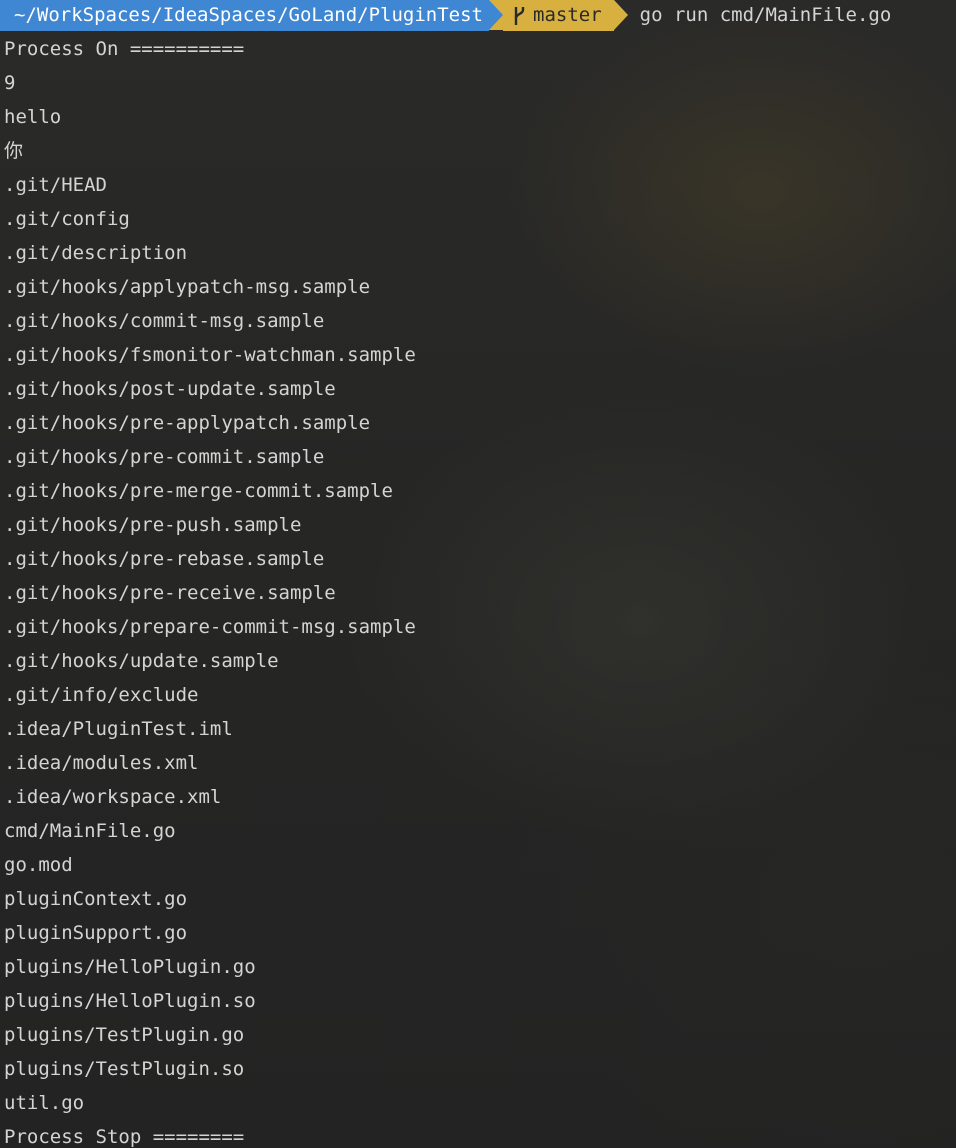 Image resolution: width=956 pixels, height=1148 pixels. What do you see at coordinates (519, 15) in the screenshot?
I see `git-branch-icon` at bounding box center [519, 15].